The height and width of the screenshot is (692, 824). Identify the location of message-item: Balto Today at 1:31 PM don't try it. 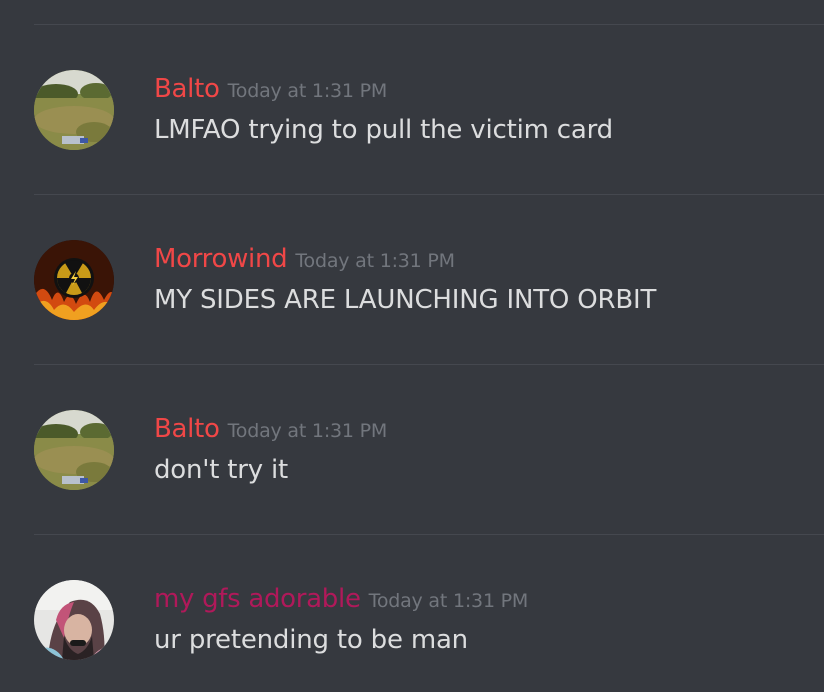
(412, 460).